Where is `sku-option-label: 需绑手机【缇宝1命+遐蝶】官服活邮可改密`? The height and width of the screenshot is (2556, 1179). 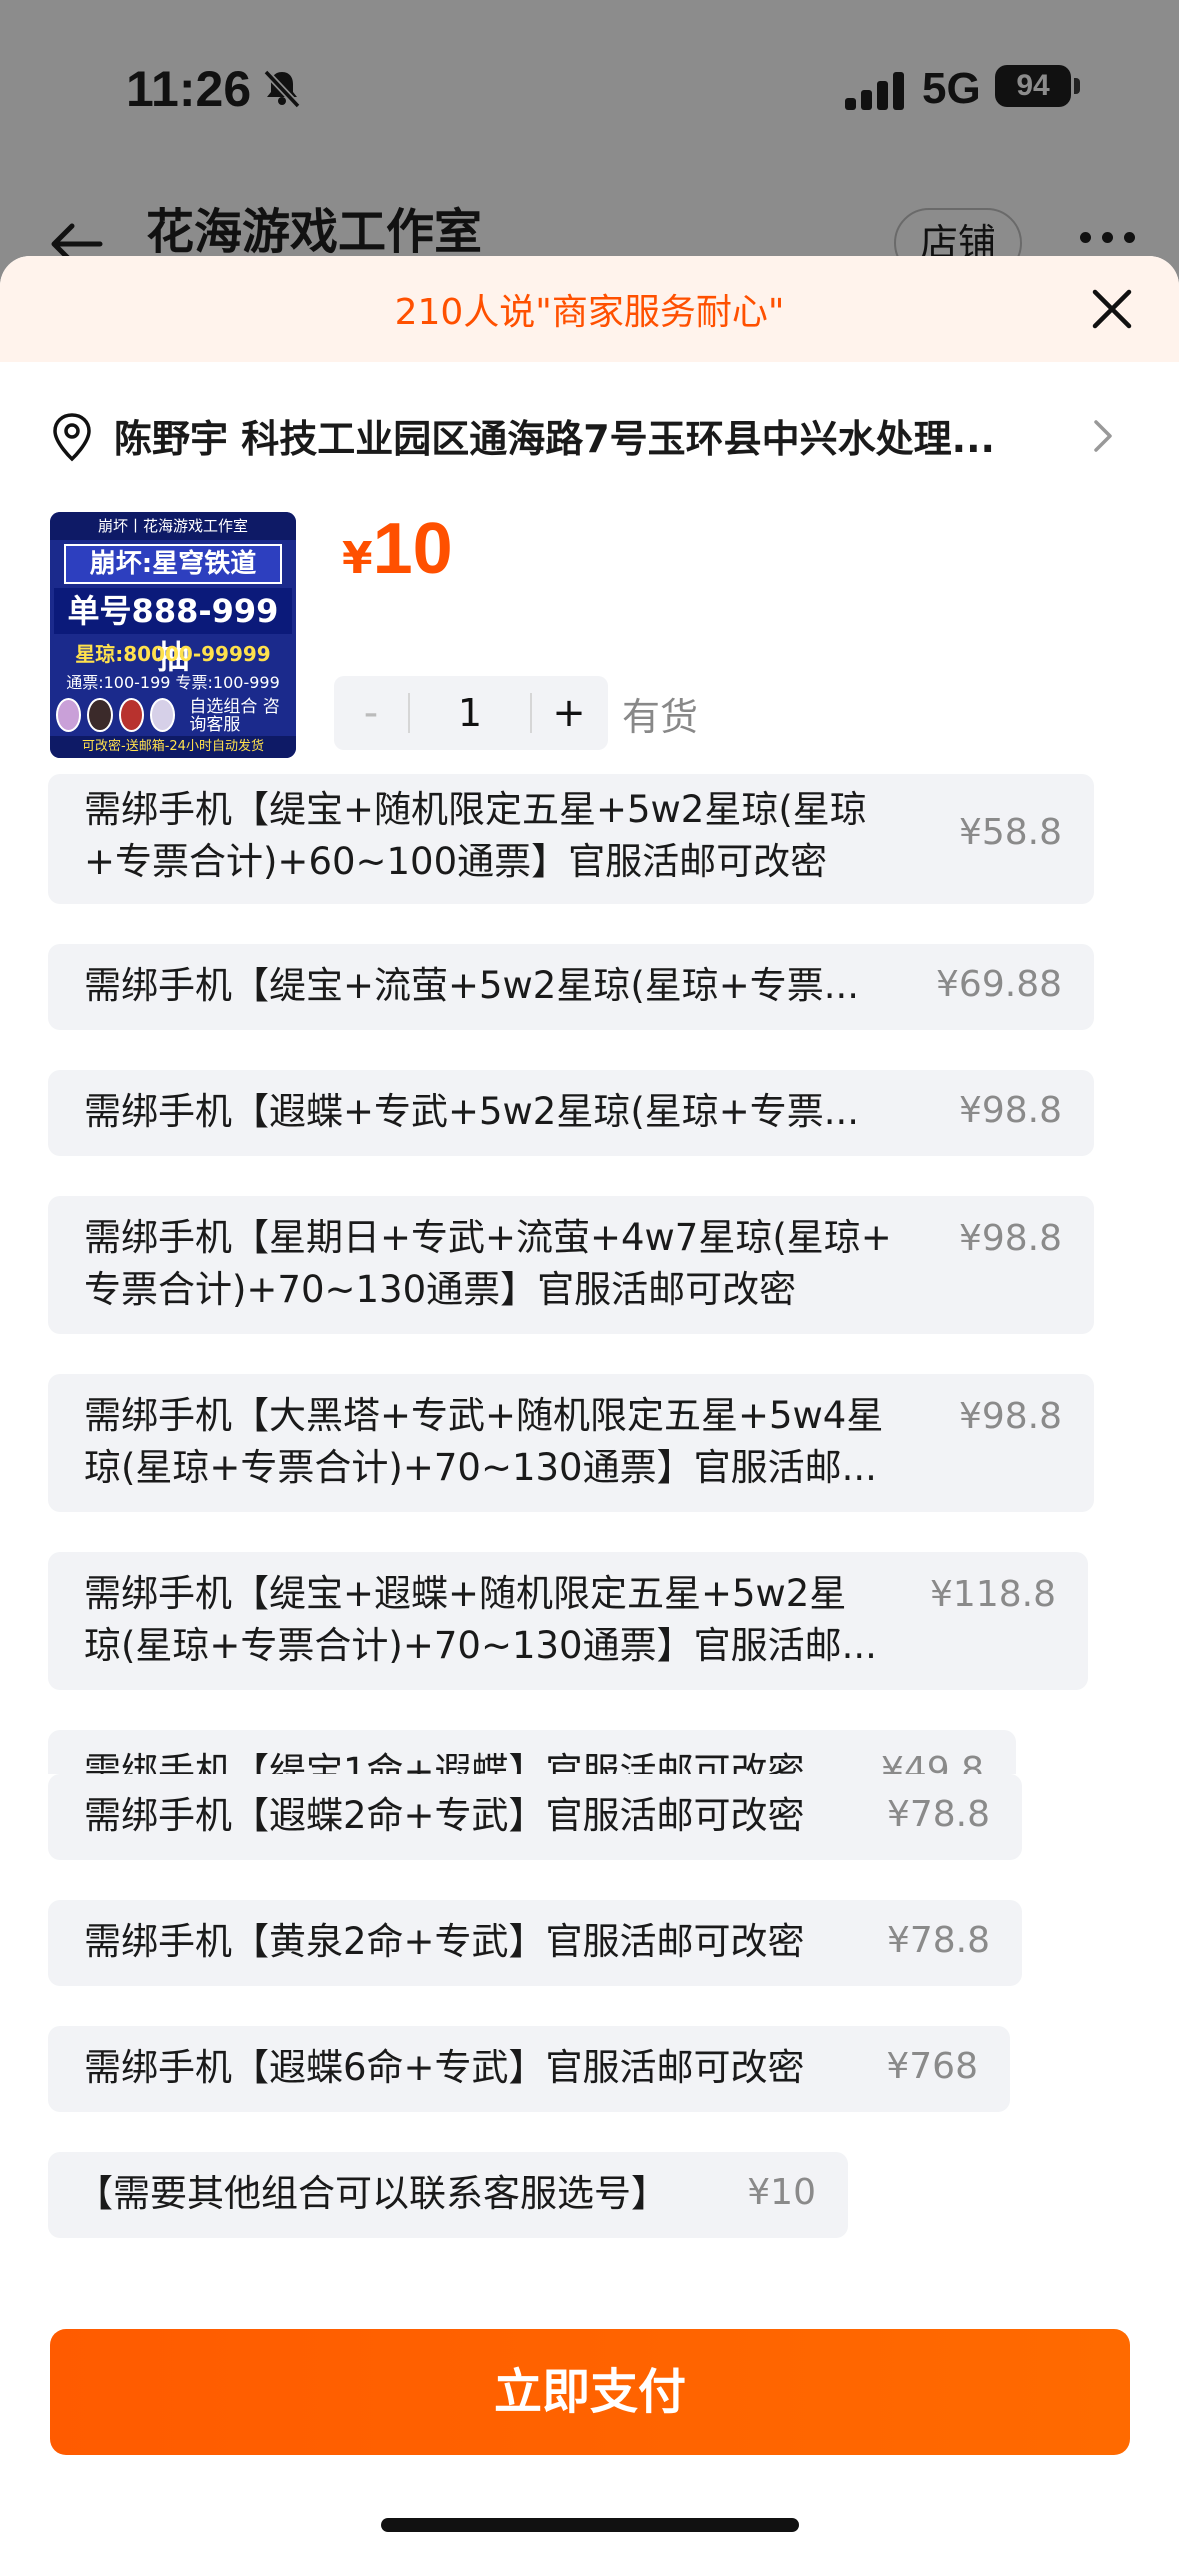
sku-option-label: 需绑手机【缇宝1命+遐蝶】官服活邮可改密 is located at coordinates (444, 1762).